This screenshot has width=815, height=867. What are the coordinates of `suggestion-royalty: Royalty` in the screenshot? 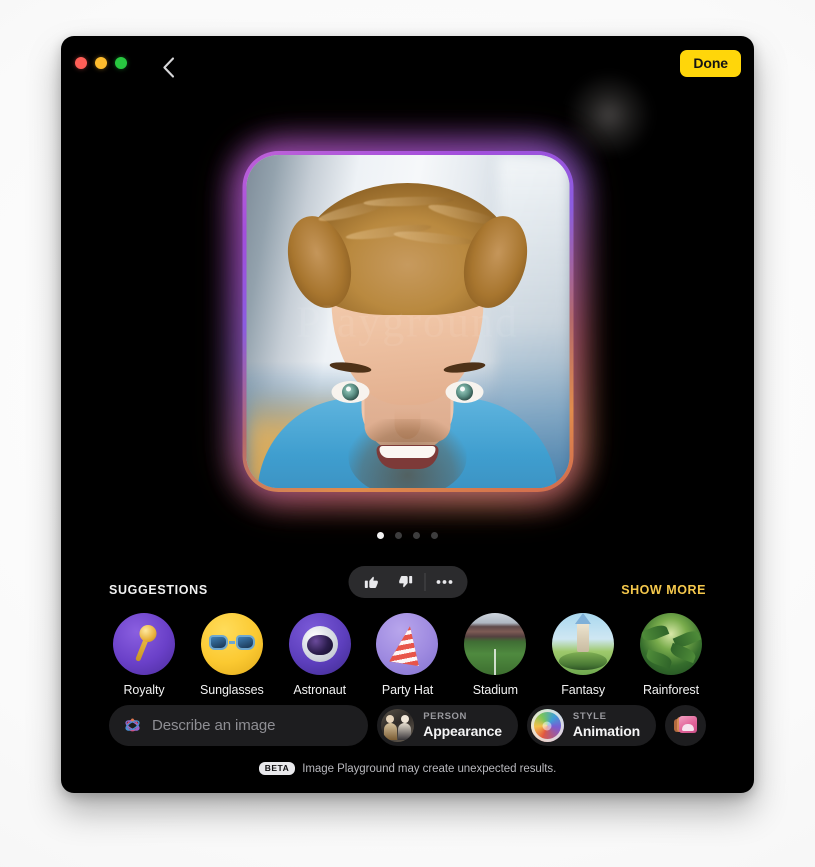 It's located at (144, 655).